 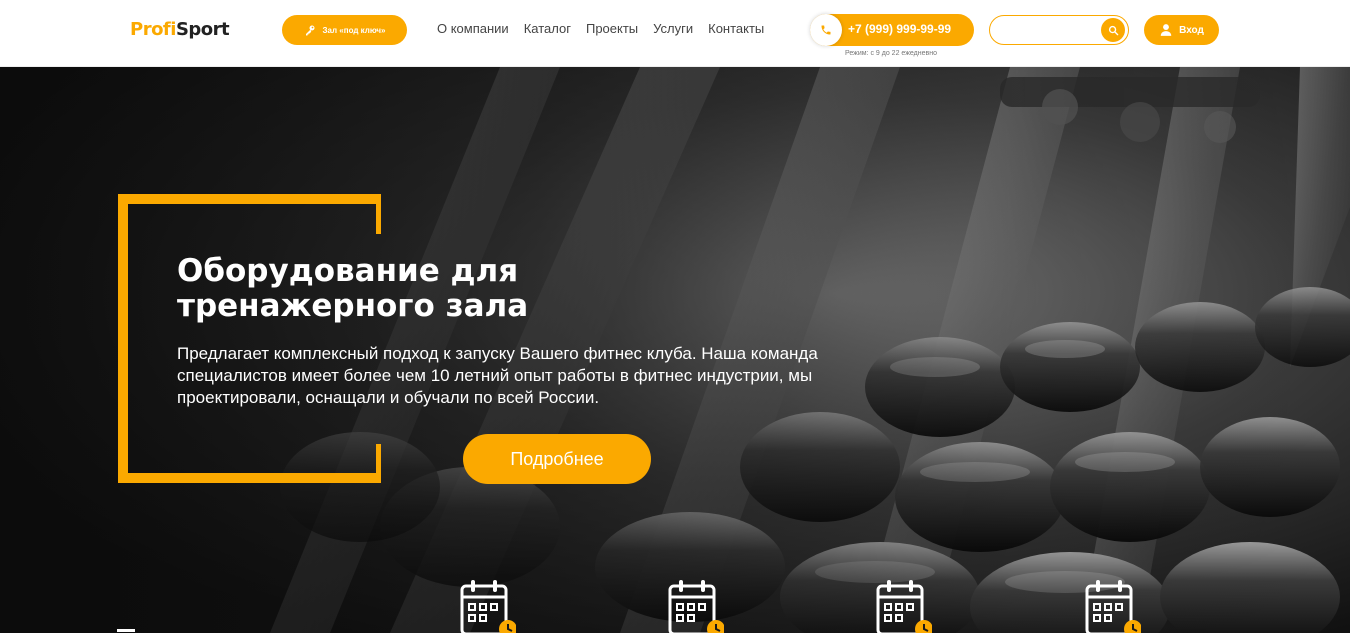 What do you see at coordinates (353, 288) in the screenshot?
I see `hero-title: Оборудование для тренажерного зала` at bounding box center [353, 288].